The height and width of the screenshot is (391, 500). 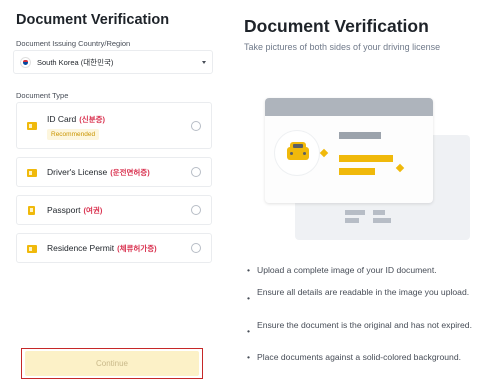 I want to click on id-card-icon, so click(x=32, y=126).